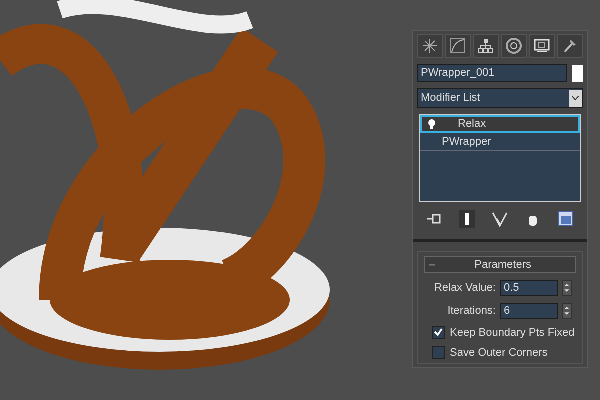  Describe the element at coordinates (500, 142) in the screenshot. I see `stack-item: PWrapper` at that location.